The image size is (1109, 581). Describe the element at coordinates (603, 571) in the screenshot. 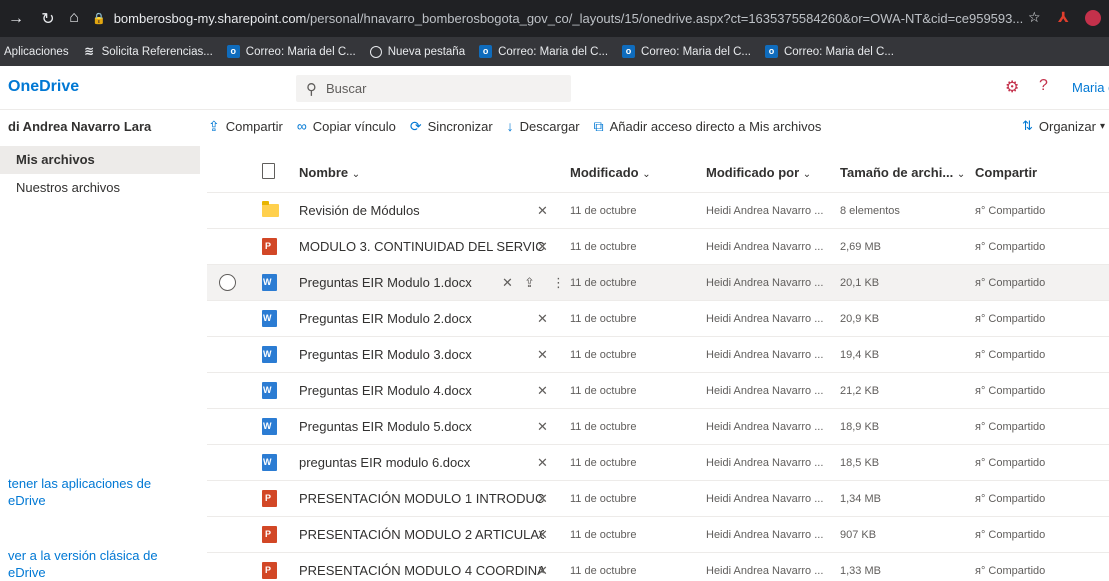

I see `modified-date: 11 de octubre` at that location.